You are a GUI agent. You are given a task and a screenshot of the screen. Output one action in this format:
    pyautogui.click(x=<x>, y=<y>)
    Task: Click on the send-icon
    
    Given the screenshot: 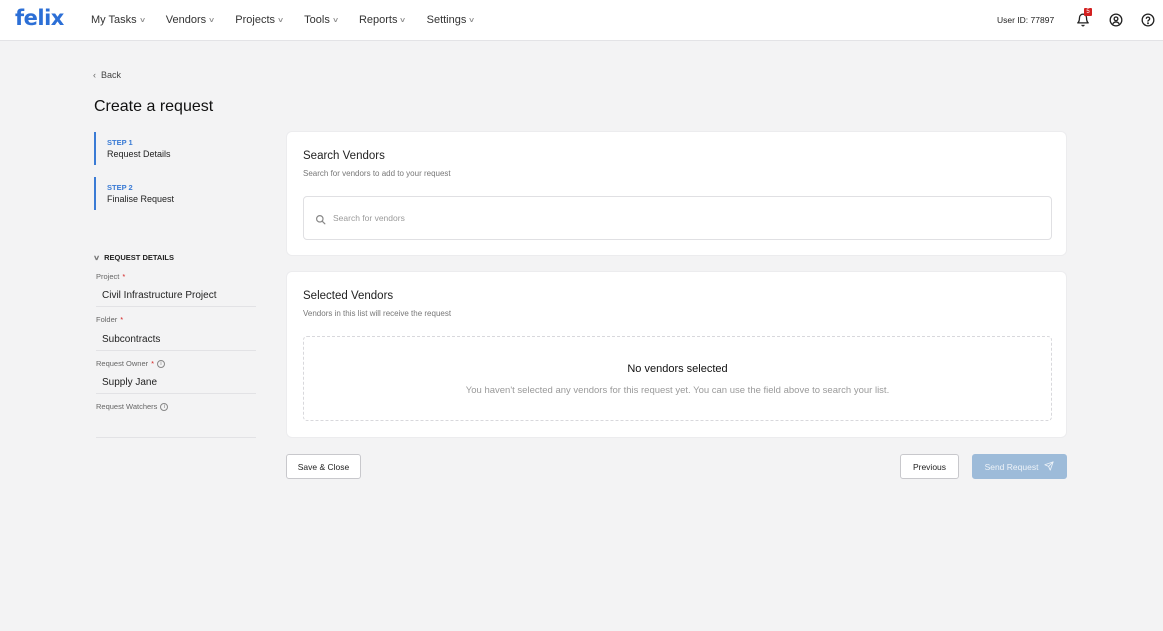 What is the action you would take?
    pyautogui.click(x=1049, y=466)
    